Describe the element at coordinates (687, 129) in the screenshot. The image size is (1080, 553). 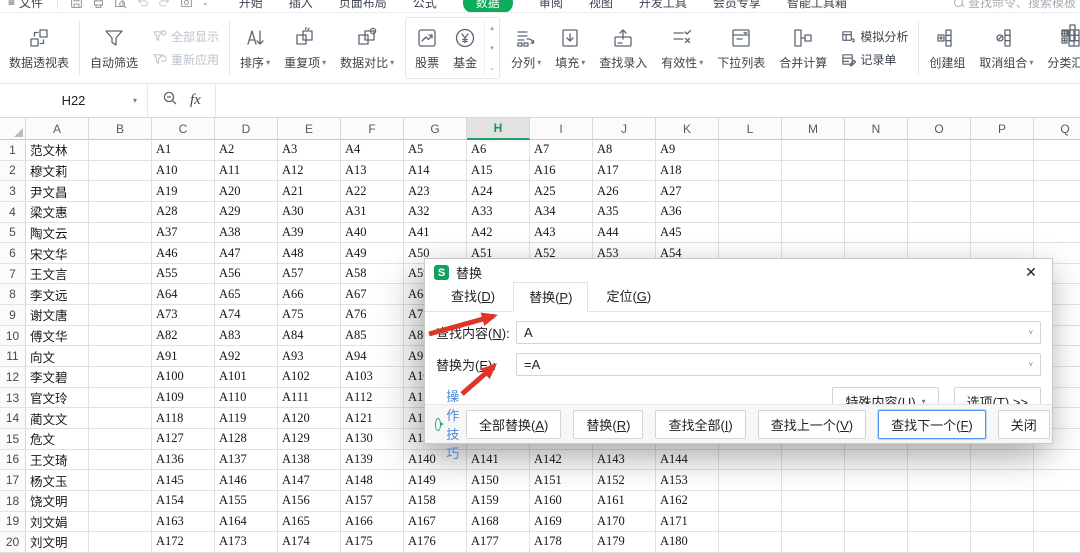
I see `column-header: K` at that location.